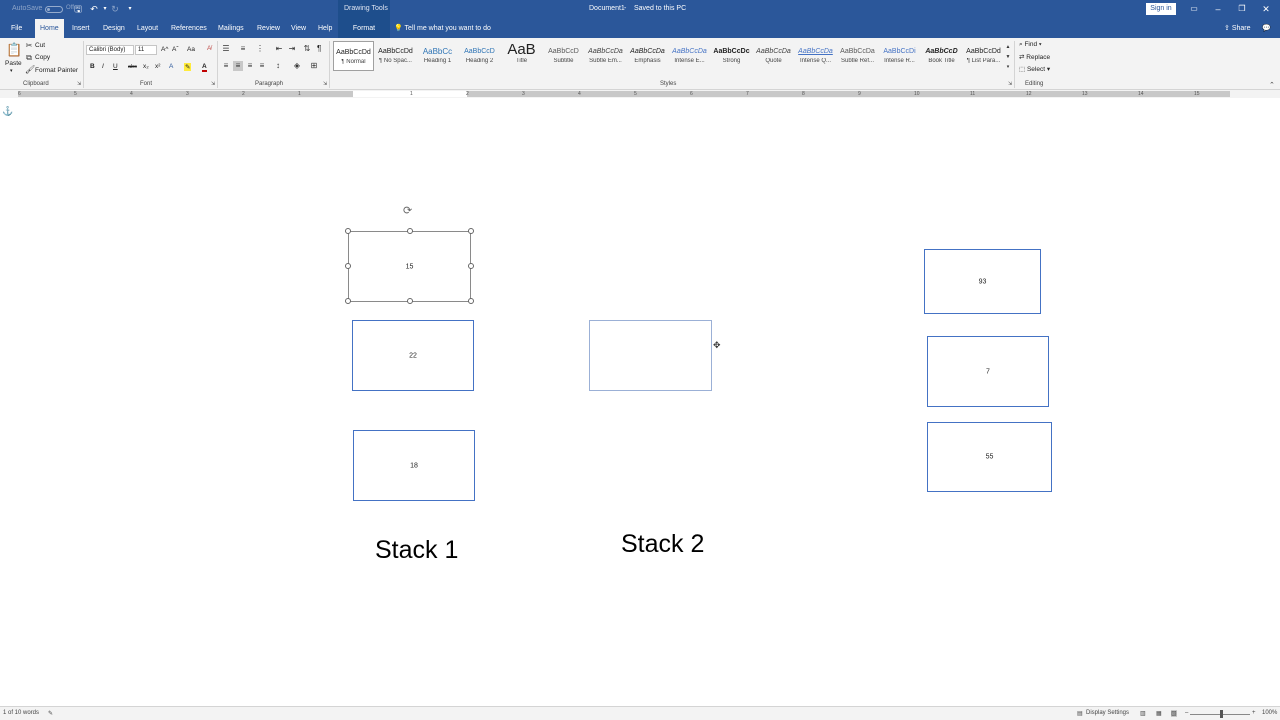 The height and width of the screenshot is (720, 1280). Describe the element at coordinates (319, 48) in the screenshot. I see `show-formatting-button: ¶` at that location.